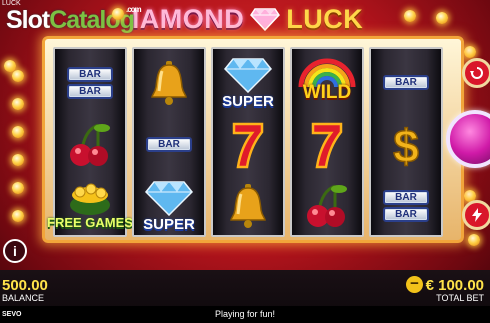  What do you see at coordinates (12, 314) in the screenshot?
I see `provider-brand: SEVO` at bounding box center [12, 314].